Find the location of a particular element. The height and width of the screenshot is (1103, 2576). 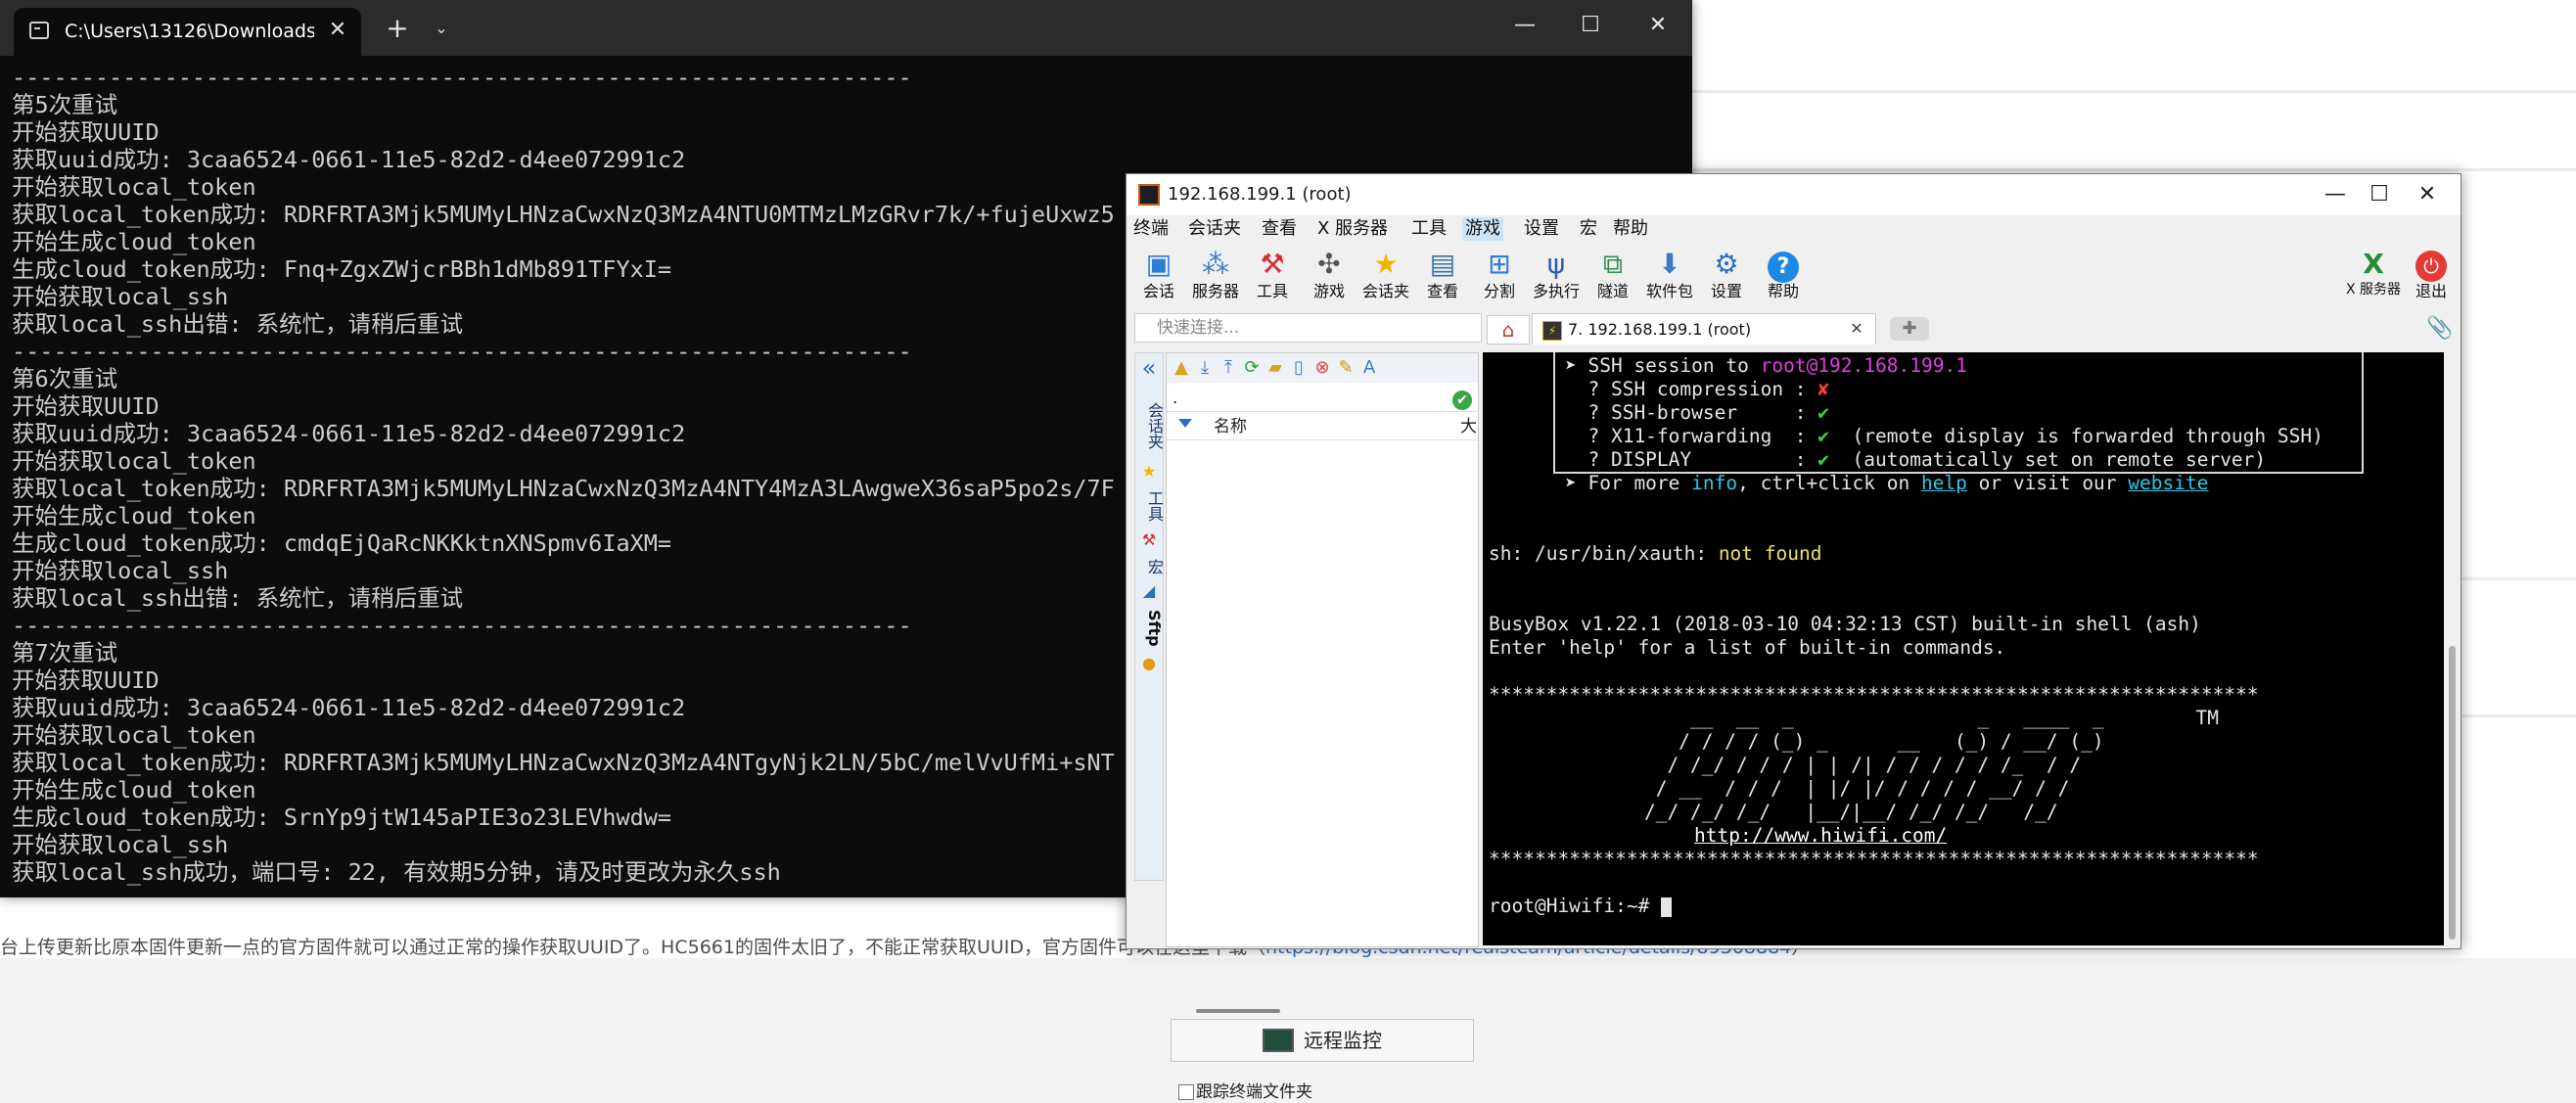

terminal-scrollbar is located at coordinates (2452, 648).